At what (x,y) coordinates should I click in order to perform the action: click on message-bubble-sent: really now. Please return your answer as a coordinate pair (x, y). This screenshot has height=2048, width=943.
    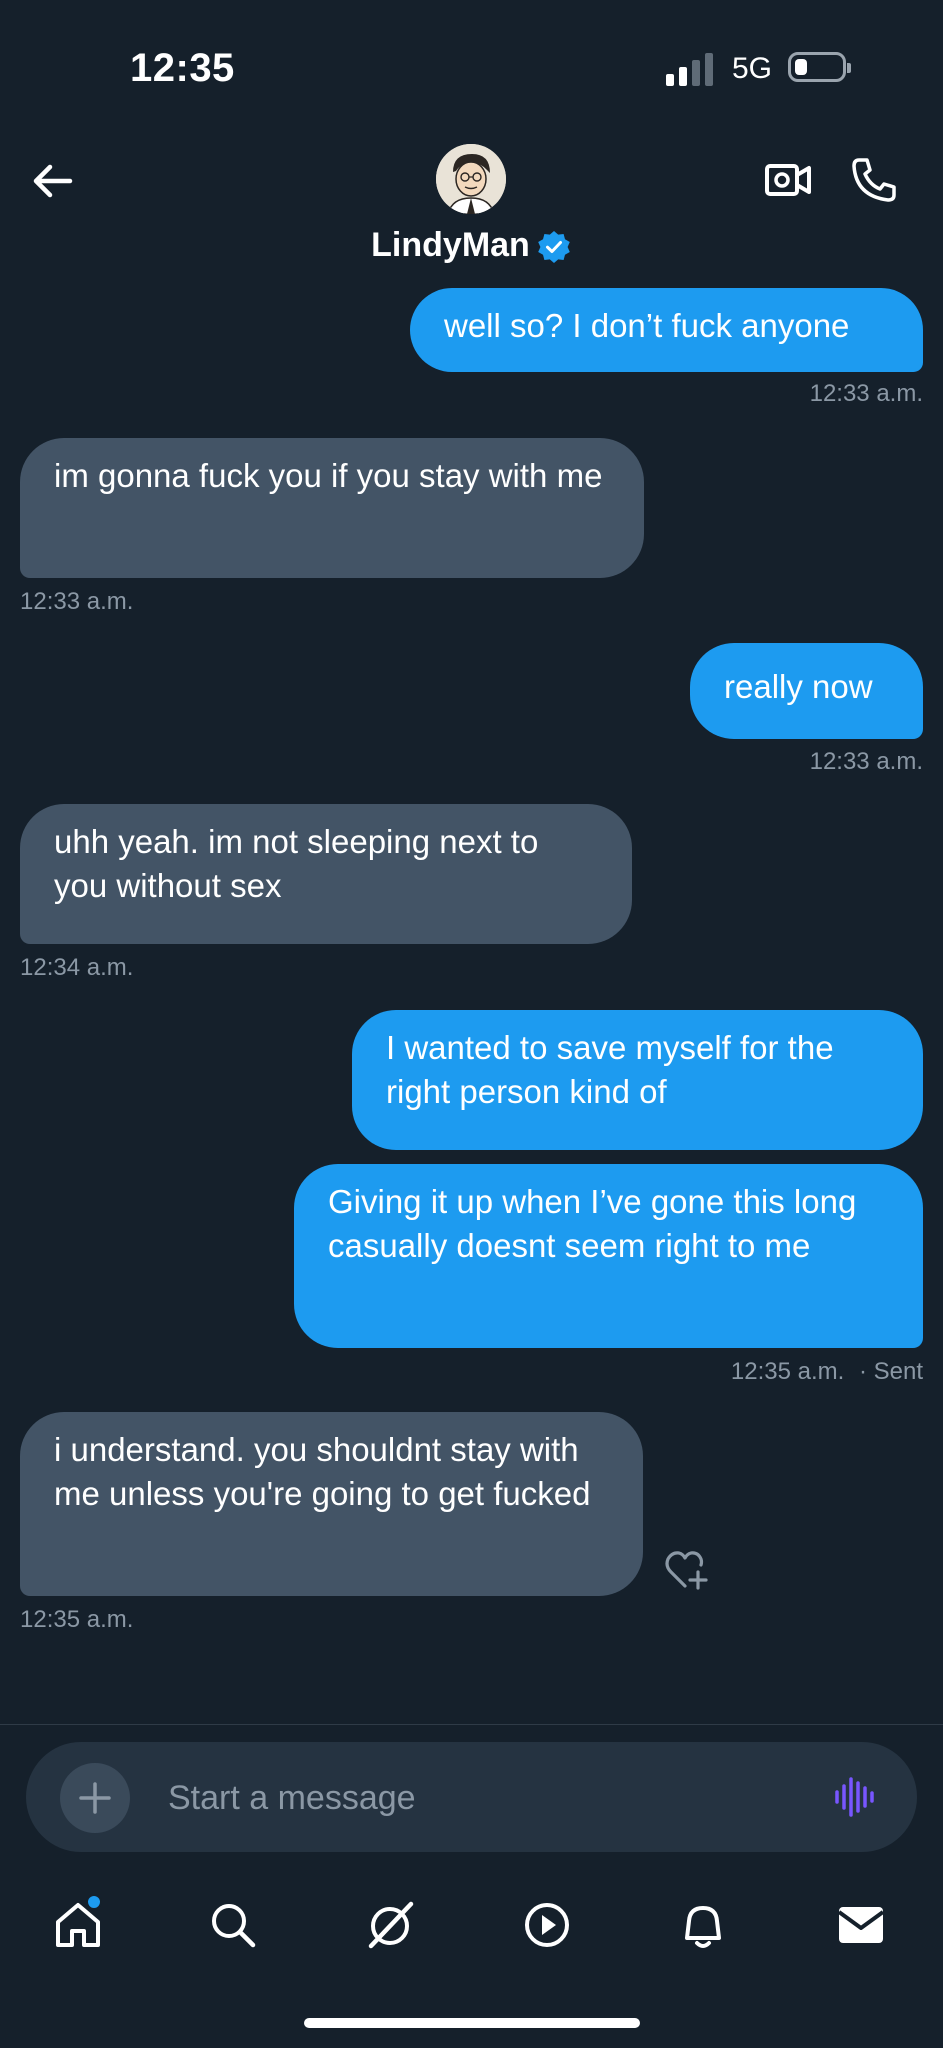
    Looking at the image, I should click on (806, 691).